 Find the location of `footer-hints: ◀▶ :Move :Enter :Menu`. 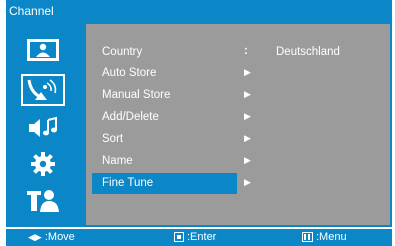

footer-hints: ◀▶ :Move :Enter :Menu is located at coordinates (199, 237).